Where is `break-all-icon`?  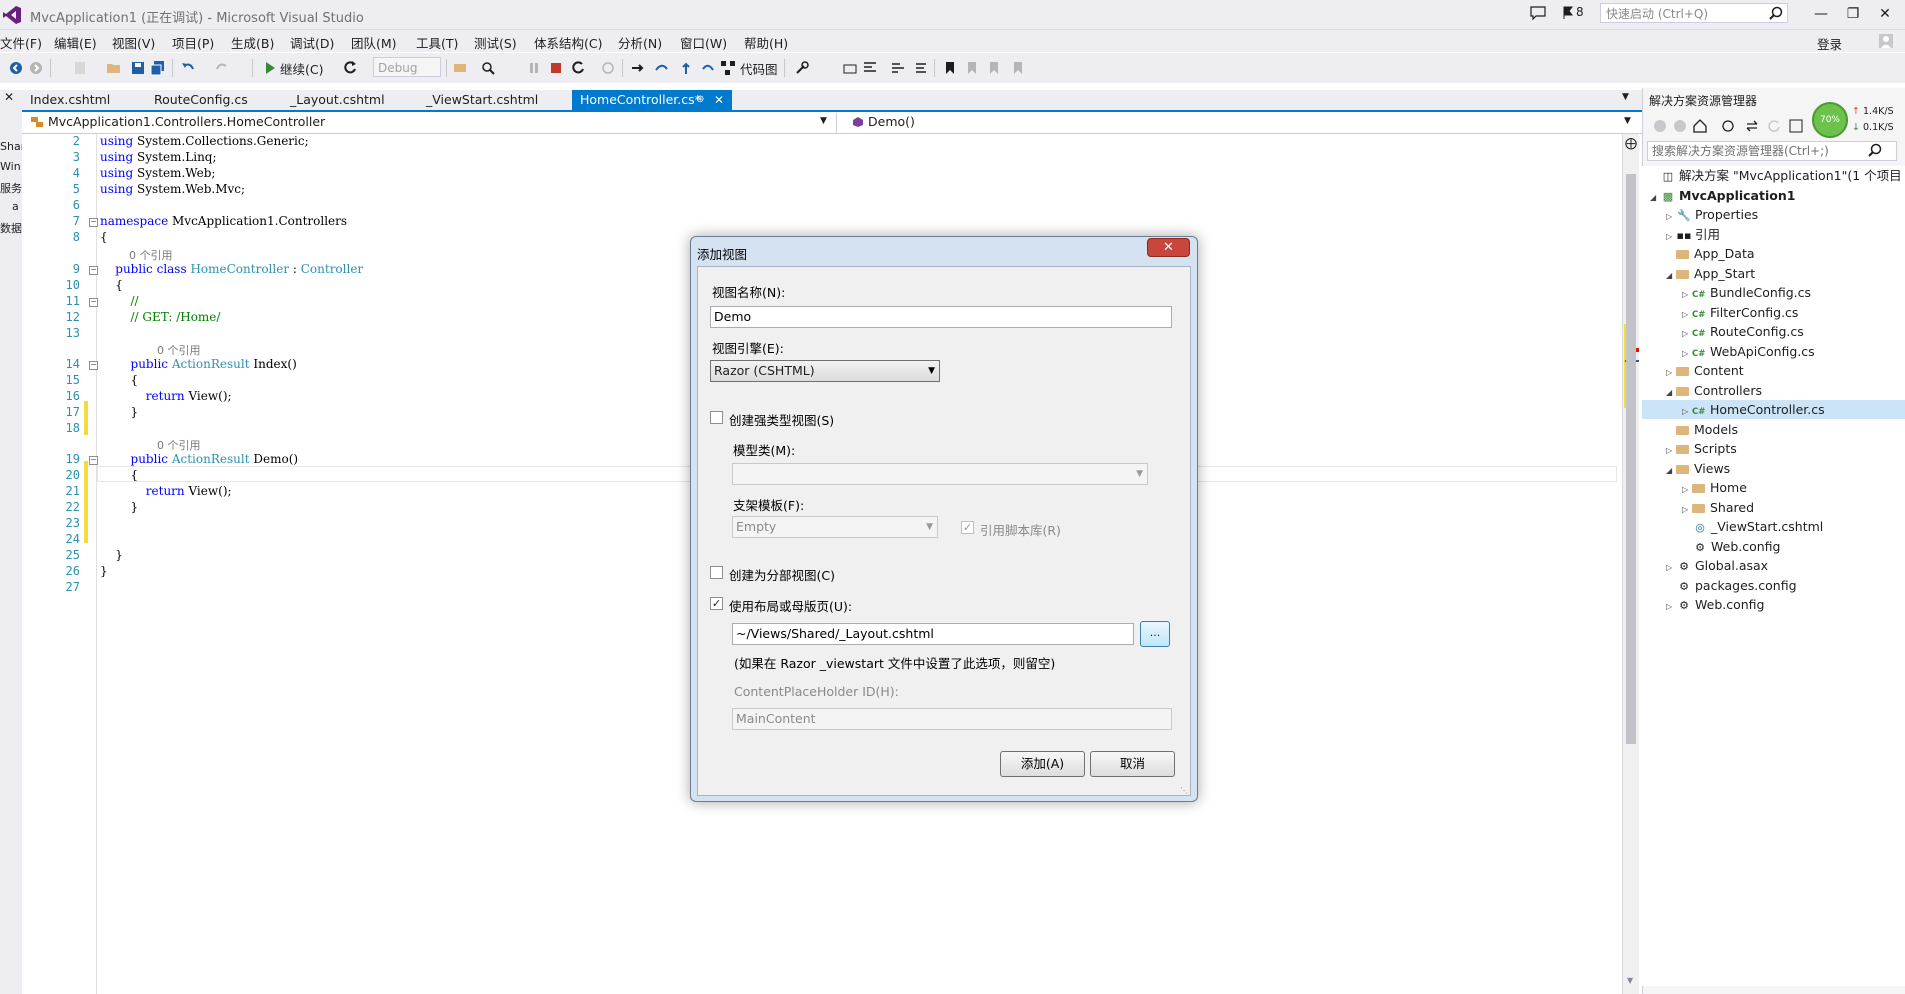
break-all-icon is located at coordinates (534, 68).